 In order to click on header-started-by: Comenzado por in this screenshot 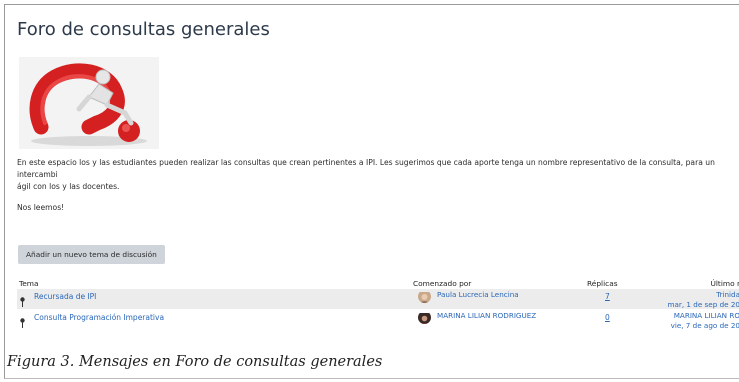, I will do `click(442, 283)`.